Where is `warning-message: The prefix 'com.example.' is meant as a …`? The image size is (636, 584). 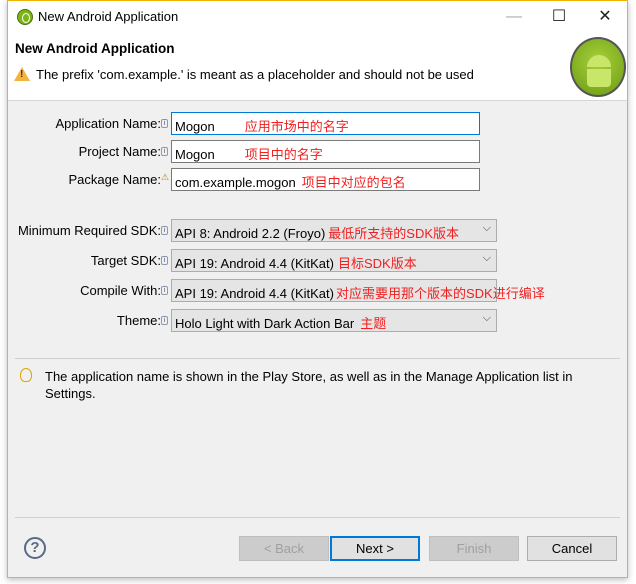
warning-message: The prefix 'com.example.' is meant as a … is located at coordinates (255, 74).